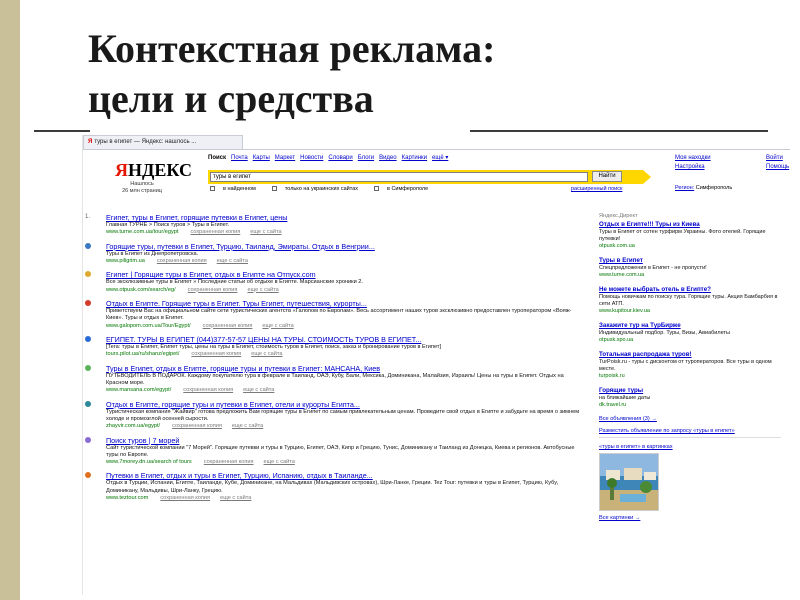 The width and height of the screenshot is (800, 600). Describe the element at coordinates (693, 167) in the screenshot. I see `user-link: Настройка` at that location.